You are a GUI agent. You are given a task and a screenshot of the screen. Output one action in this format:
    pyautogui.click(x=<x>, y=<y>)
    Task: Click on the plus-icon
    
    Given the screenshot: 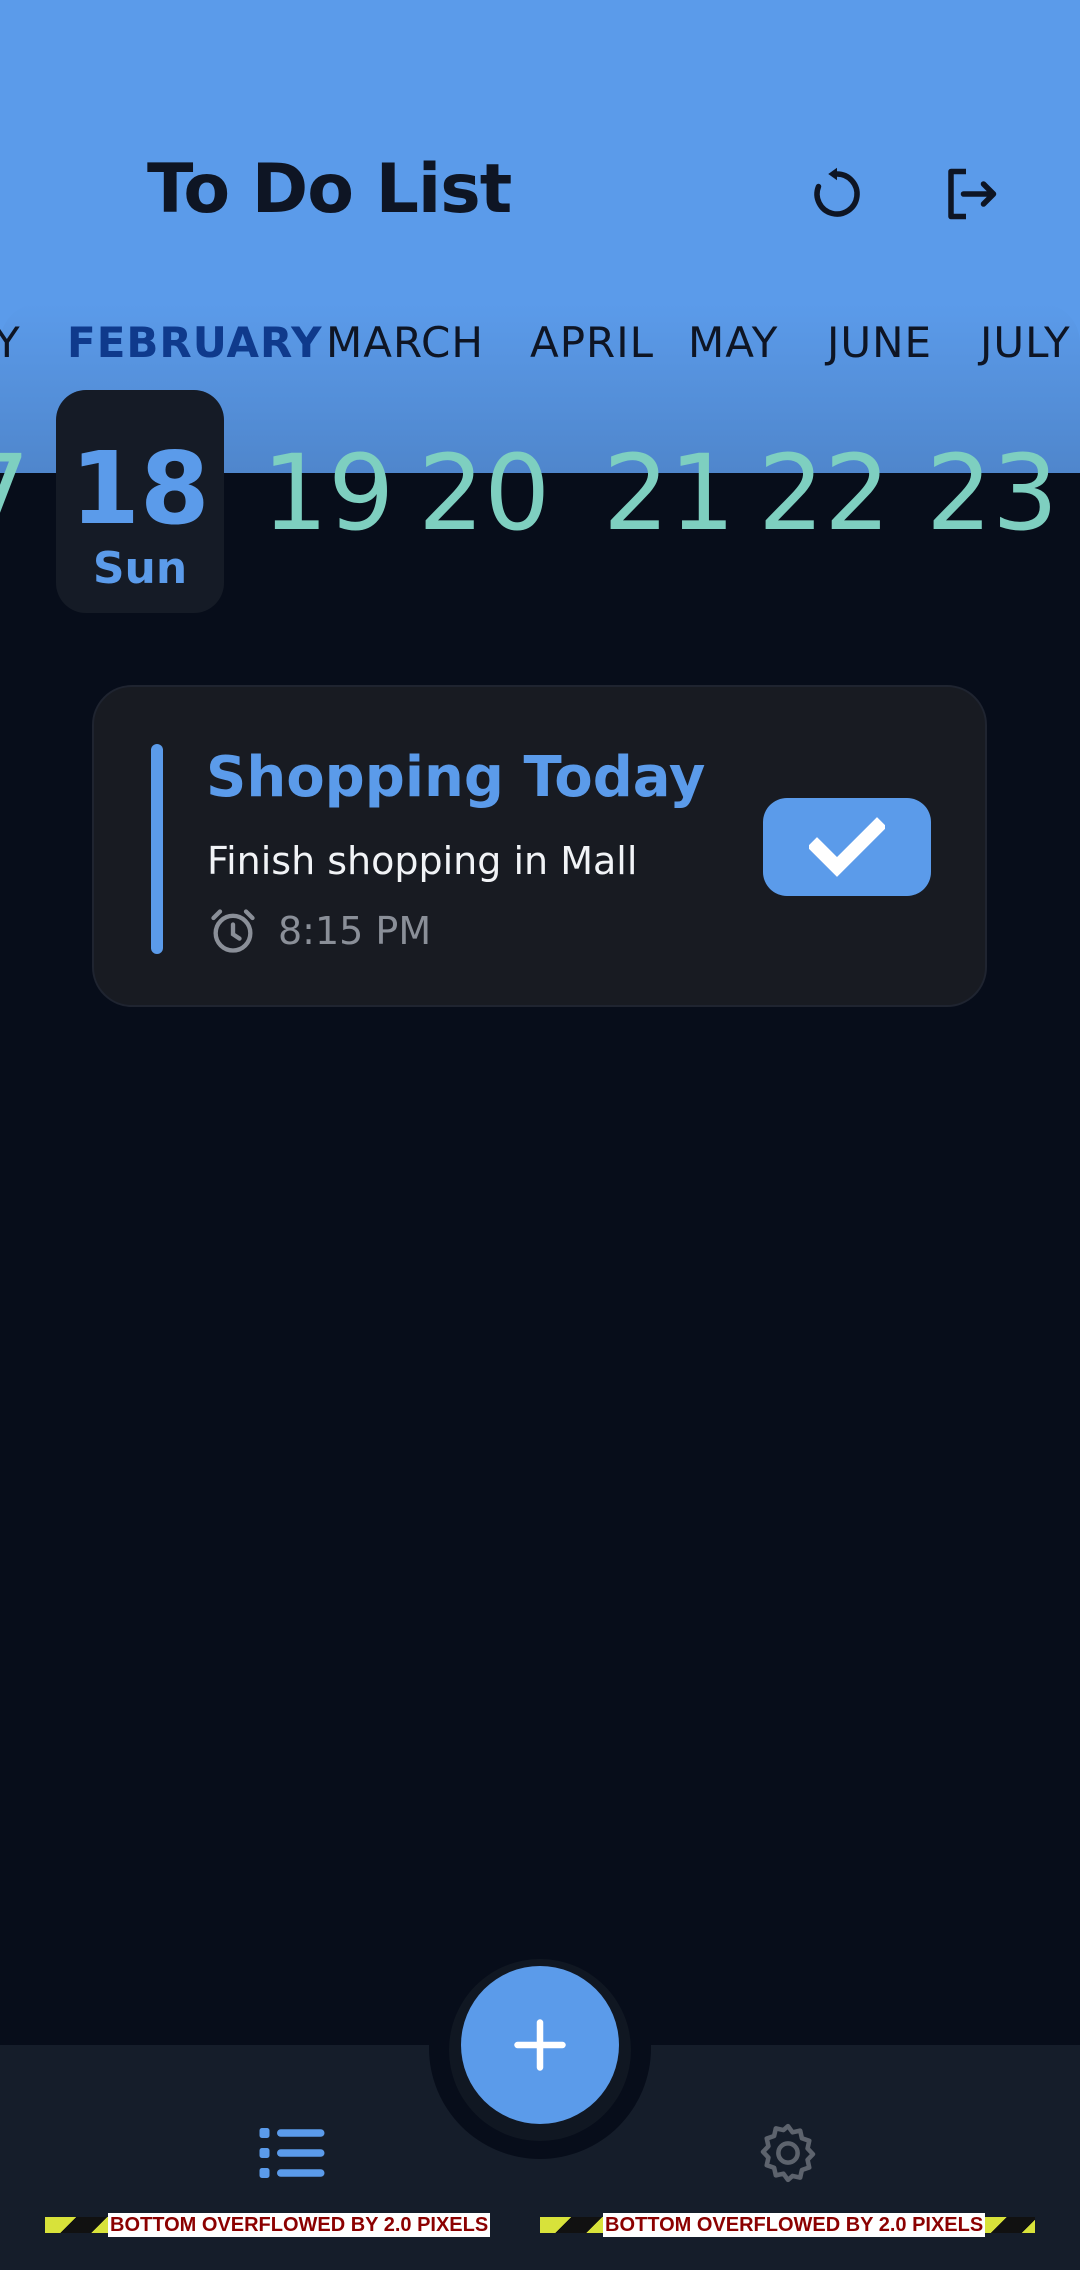 What is the action you would take?
    pyautogui.click(x=540, y=2045)
    